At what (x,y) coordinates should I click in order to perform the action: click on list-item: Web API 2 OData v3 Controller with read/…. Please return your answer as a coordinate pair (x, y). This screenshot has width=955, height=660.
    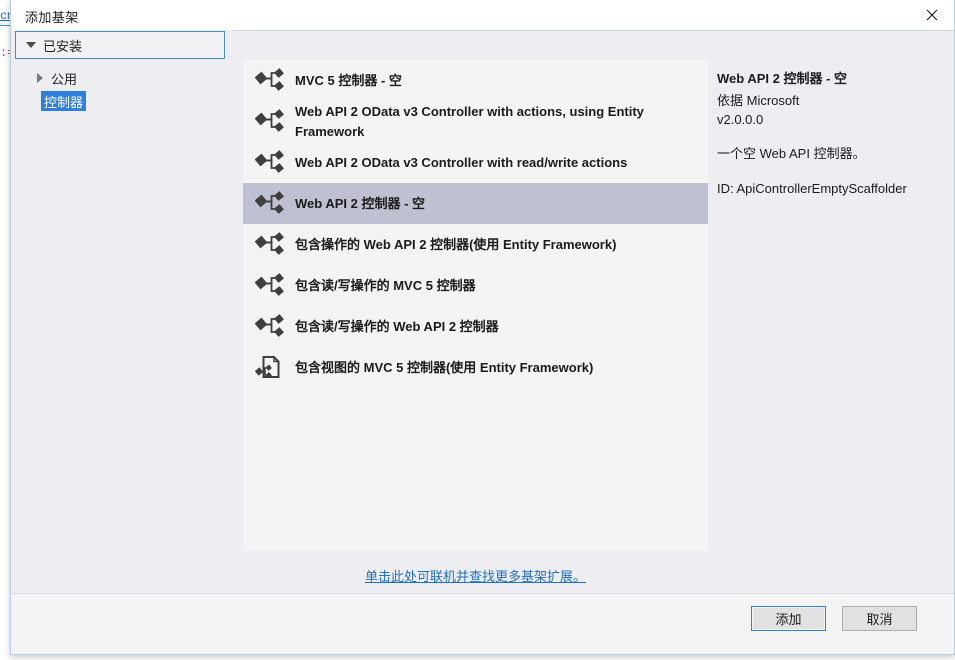
    Looking at the image, I should click on (475, 162).